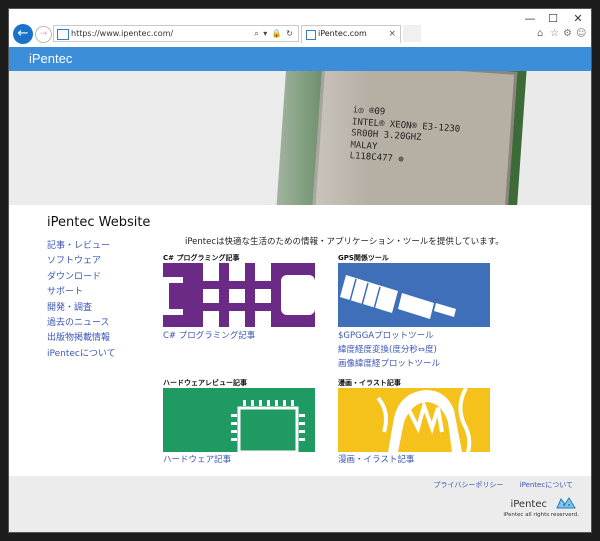 This screenshot has width=600, height=541. Describe the element at coordinates (387, 350) in the screenshot. I see `link-latlon-convert: 緯度経度変換(度分秒⇔度)` at that location.